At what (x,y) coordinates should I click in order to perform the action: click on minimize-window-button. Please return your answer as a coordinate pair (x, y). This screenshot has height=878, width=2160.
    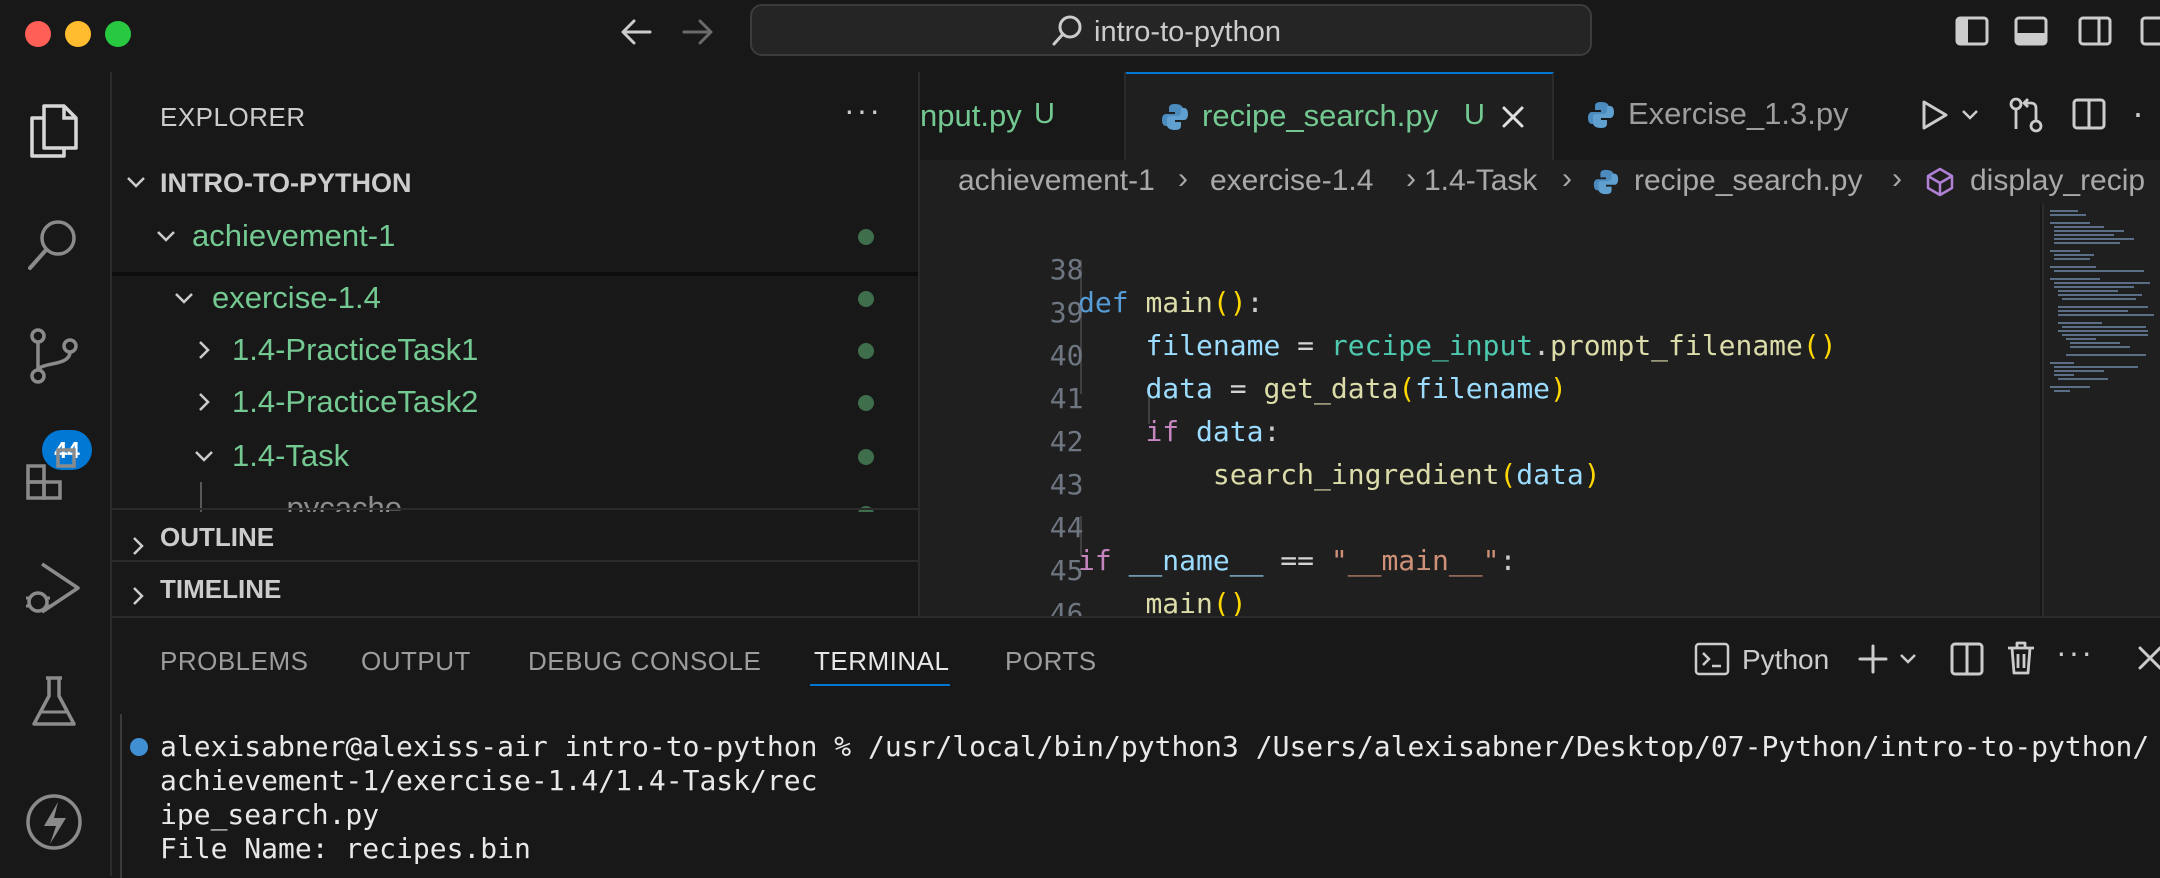
    Looking at the image, I should click on (78, 34).